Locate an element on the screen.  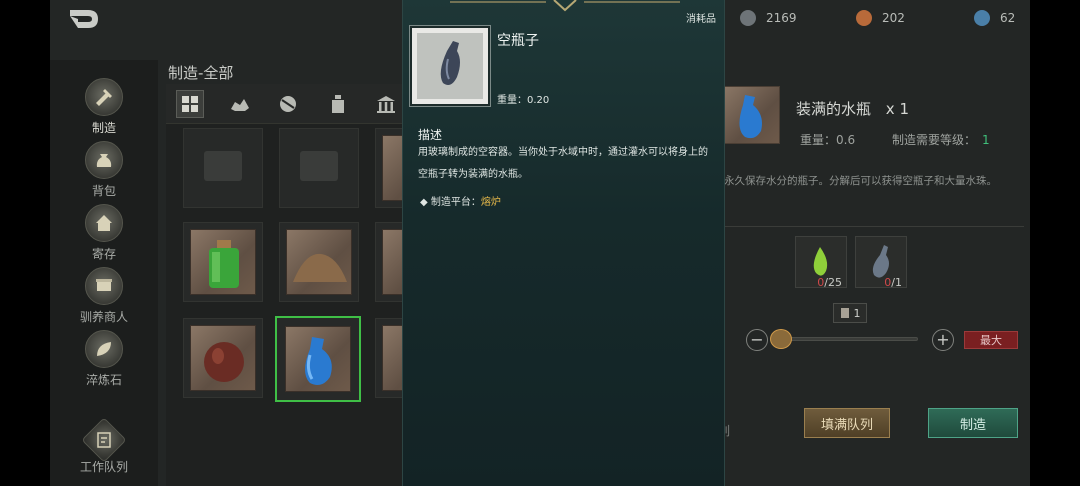
batch-count: 1 is located at coordinates (850, 313).